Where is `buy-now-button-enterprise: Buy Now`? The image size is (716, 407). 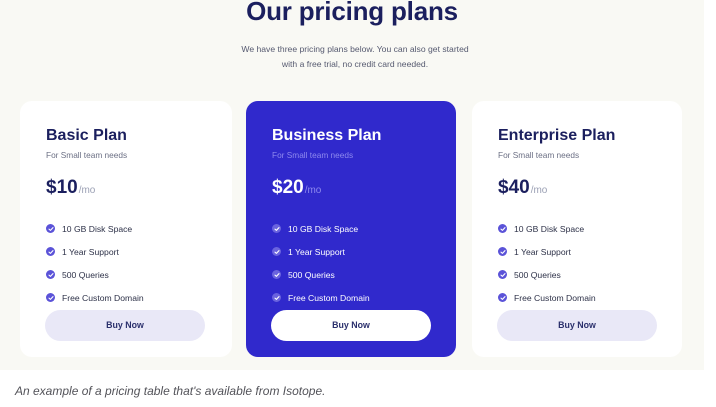
buy-now-button-enterprise: Buy Now is located at coordinates (577, 325).